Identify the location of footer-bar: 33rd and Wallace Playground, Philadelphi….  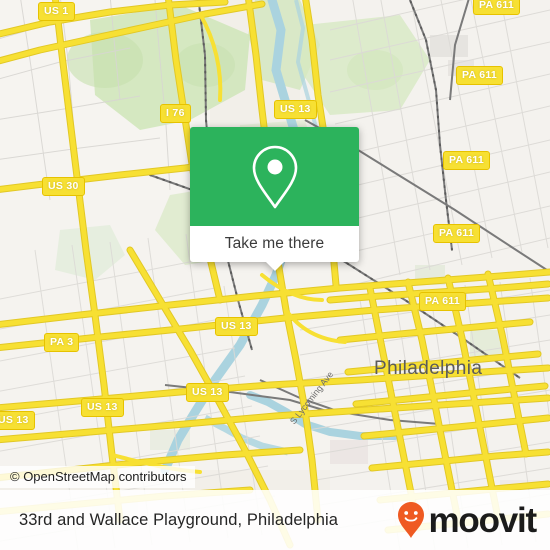
(275, 520).